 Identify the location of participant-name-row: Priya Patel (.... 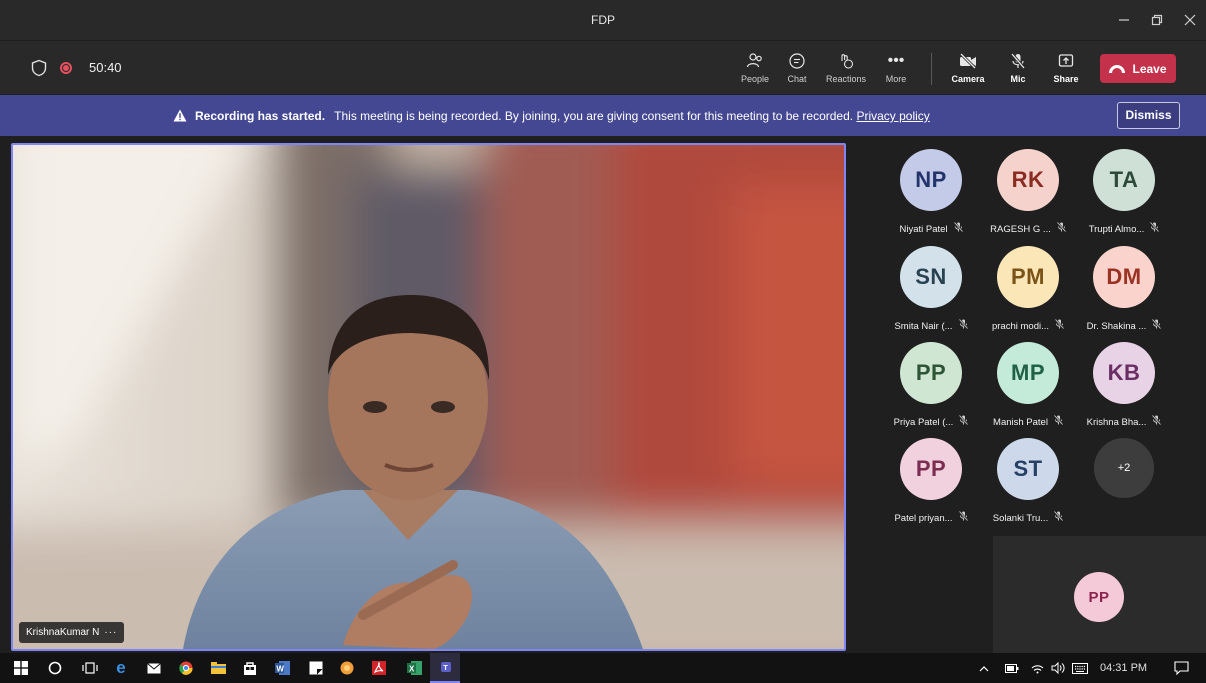
(931, 421).